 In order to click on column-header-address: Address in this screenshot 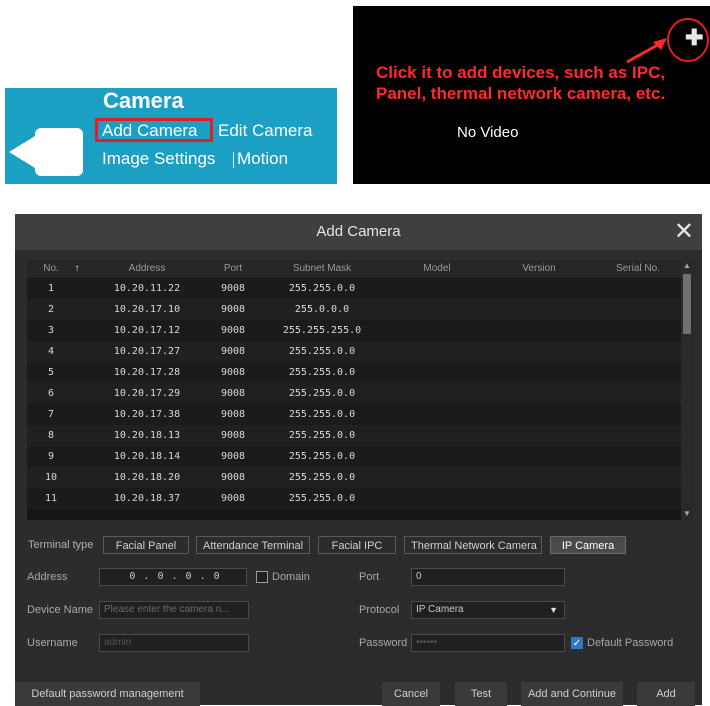, I will do `click(147, 269)`.